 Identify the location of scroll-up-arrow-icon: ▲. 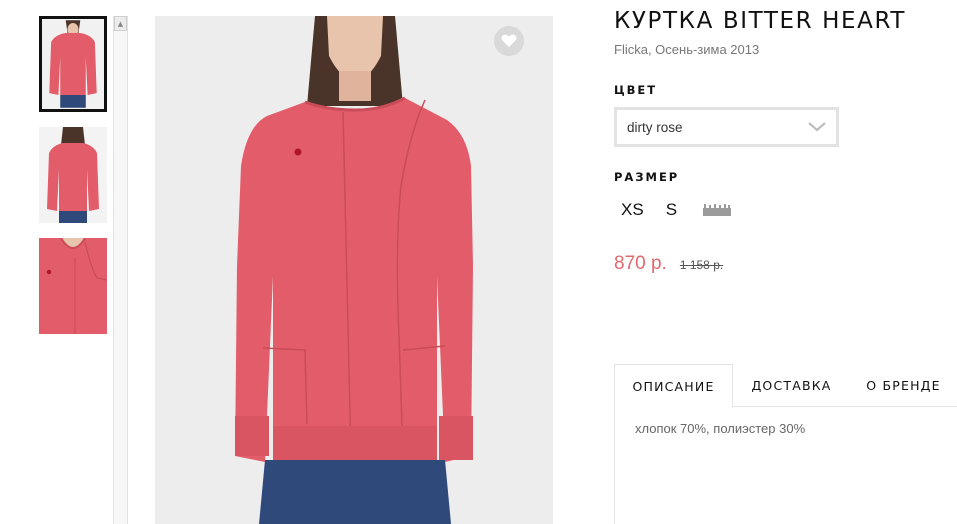
(120, 23).